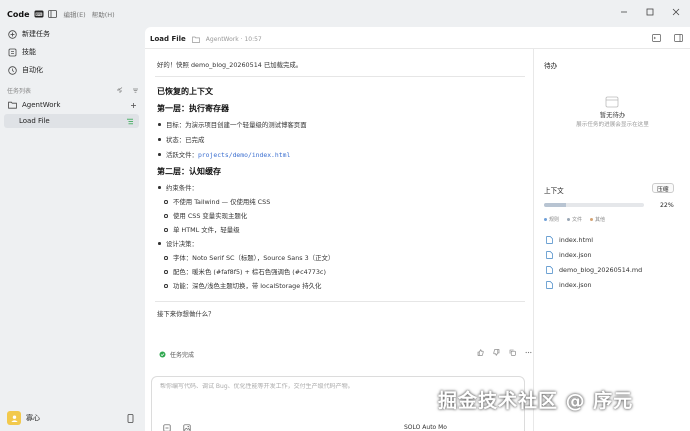 This screenshot has width=690, height=431. What do you see at coordinates (624, 13) in the screenshot?
I see `minimize-icon` at bounding box center [624, 13].